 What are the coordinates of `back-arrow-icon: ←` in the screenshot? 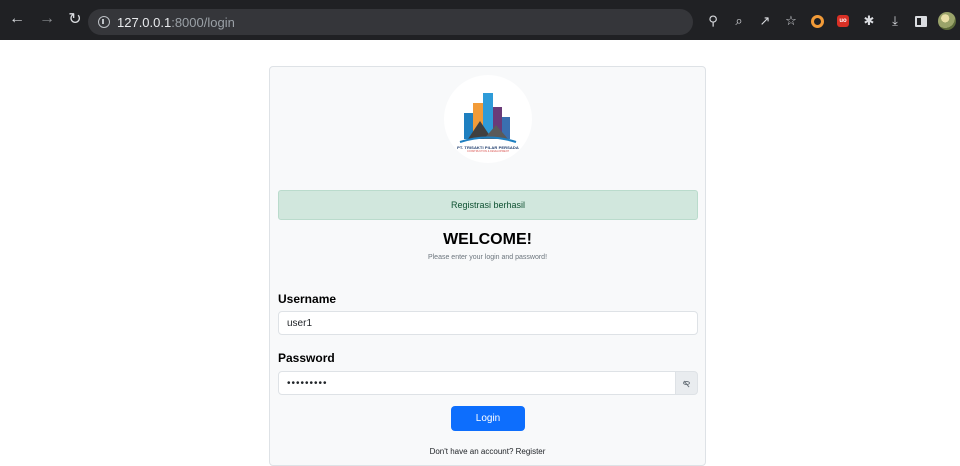 It's located at (17, 19).